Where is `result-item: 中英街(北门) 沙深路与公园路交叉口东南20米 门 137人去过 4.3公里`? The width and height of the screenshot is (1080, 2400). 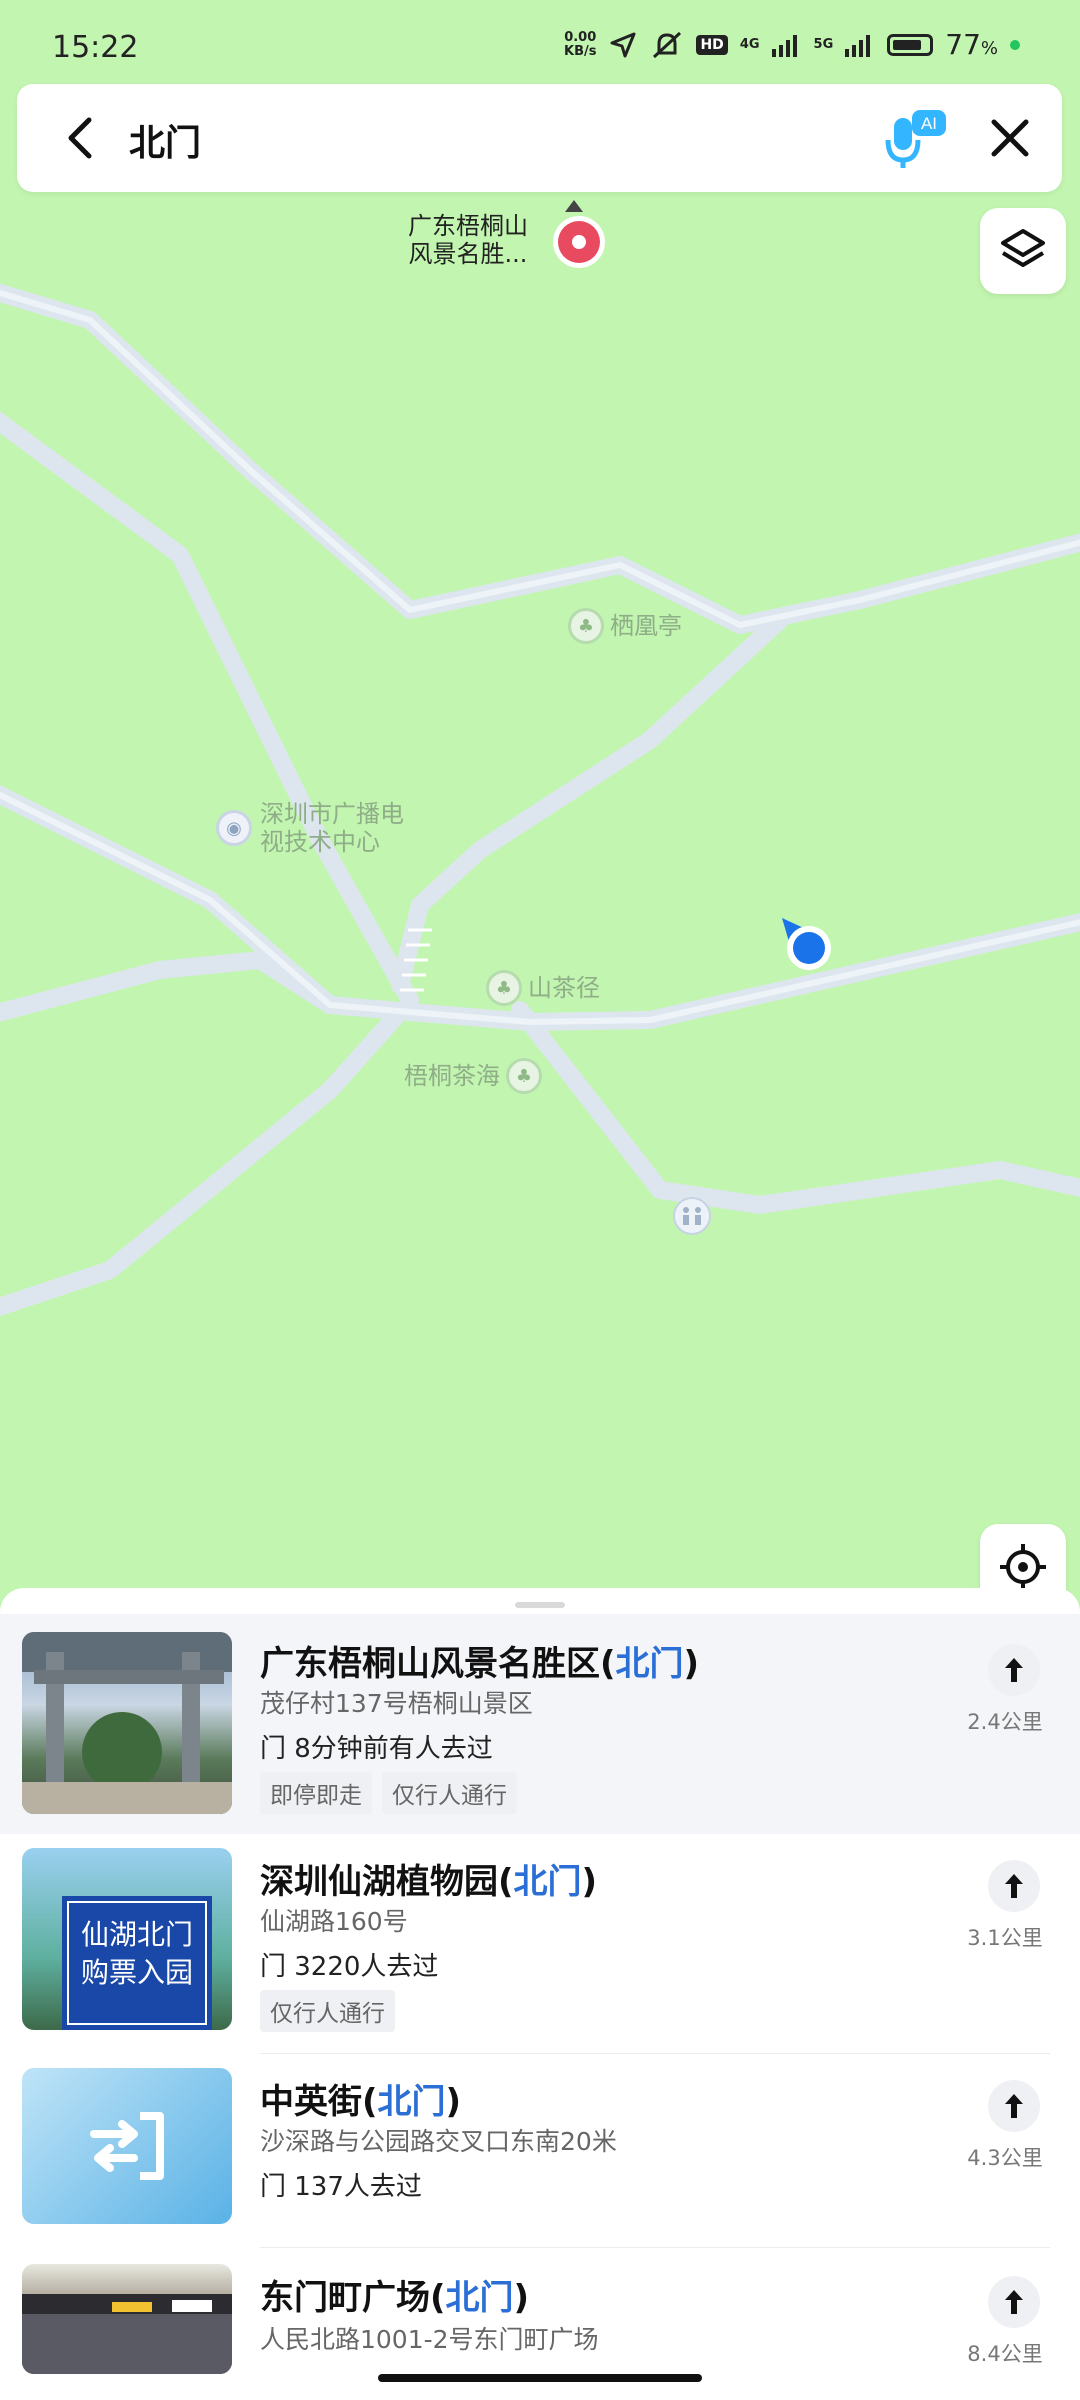
result-item: 中英街(北门) 沙深路与公园路交叉口东南20米 门 137人去过 4.3公里 is located at coordinates (540, 2151).